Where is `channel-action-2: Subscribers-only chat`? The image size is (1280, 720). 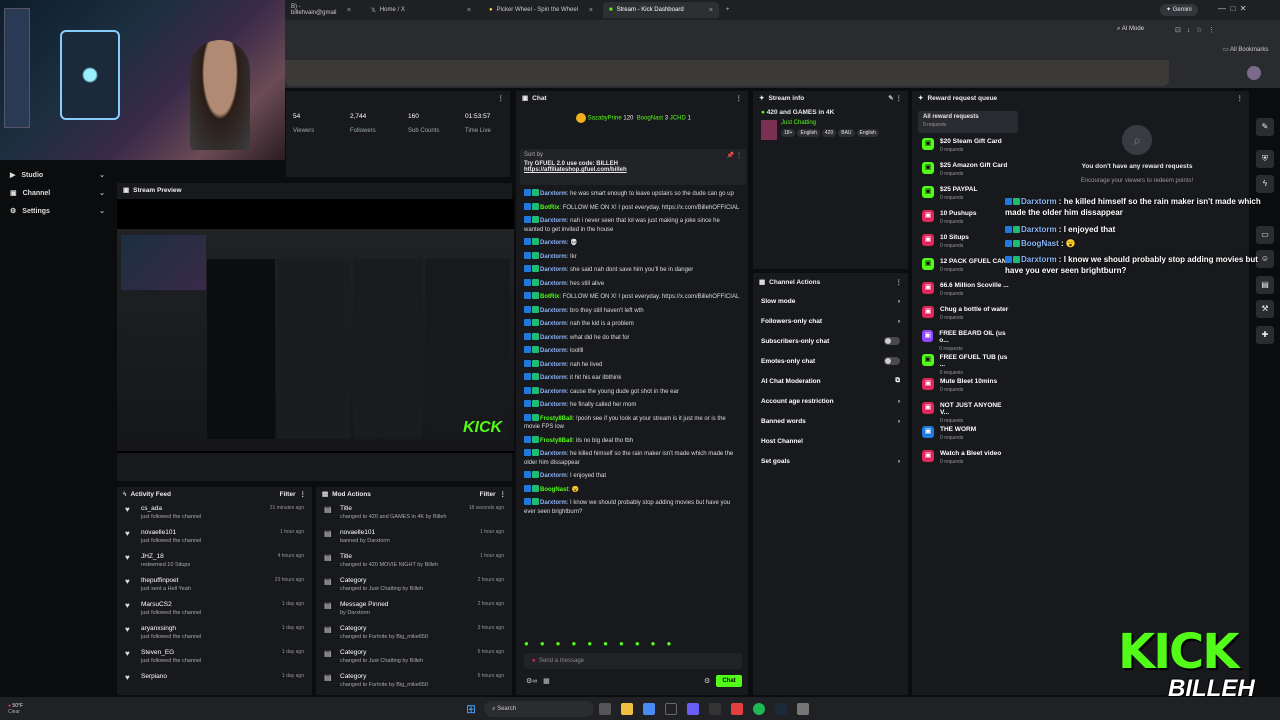 channel-action-2: Subscribers-only chat is located at coordinates (830, 341).